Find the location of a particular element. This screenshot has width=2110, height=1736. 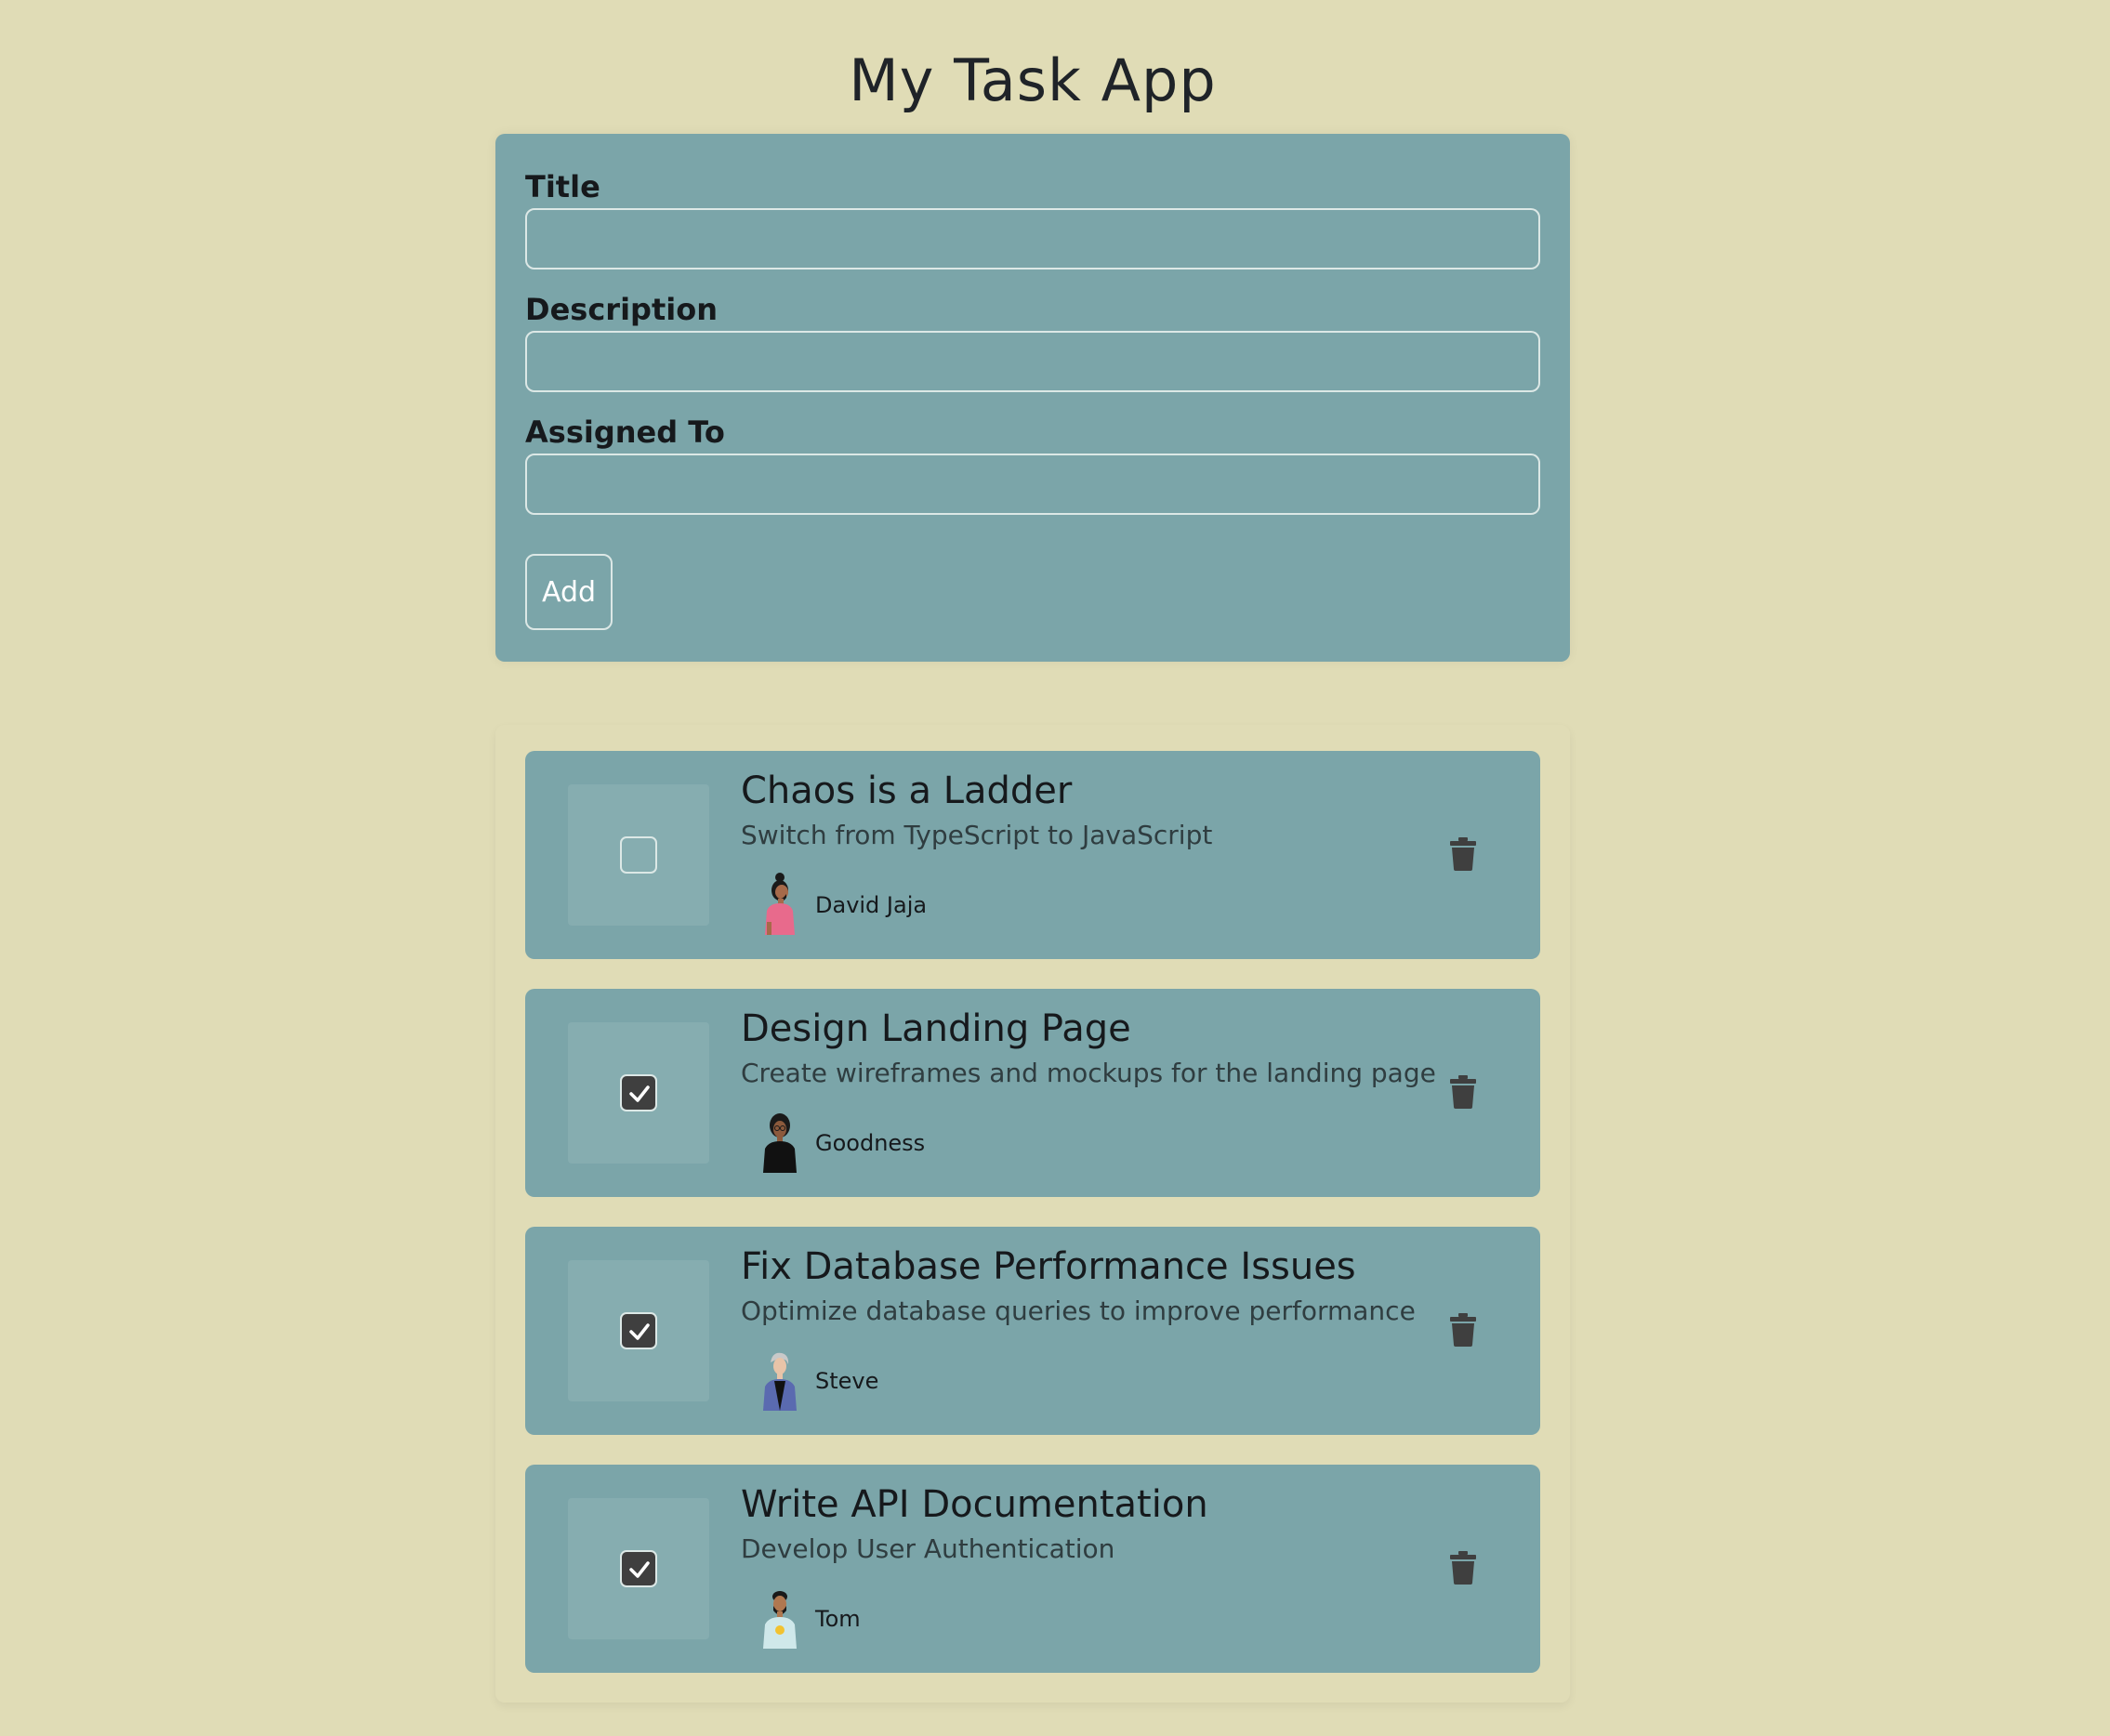

assigned-to-label: Assigned To is located at coordinates (625, 432).